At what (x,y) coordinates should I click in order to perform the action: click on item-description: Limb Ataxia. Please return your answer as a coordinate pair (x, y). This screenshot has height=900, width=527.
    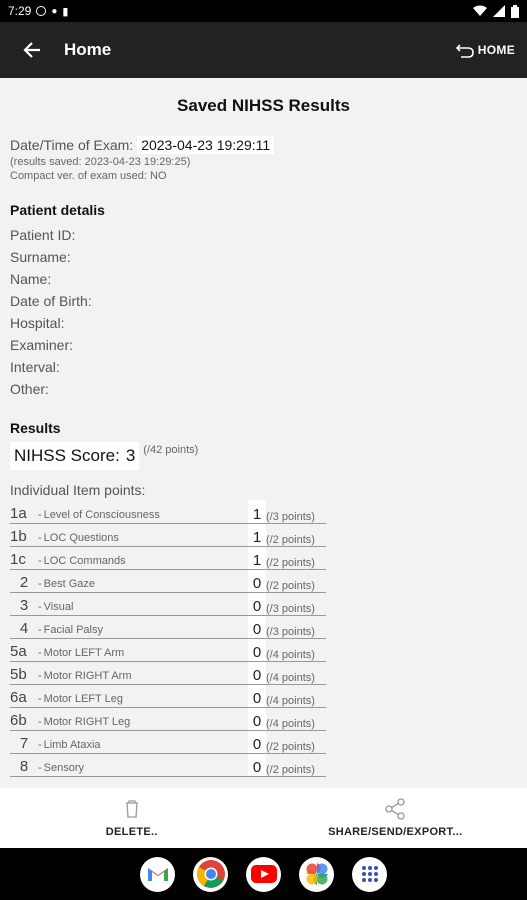
    Looking at the image, I should click on (72, 744).